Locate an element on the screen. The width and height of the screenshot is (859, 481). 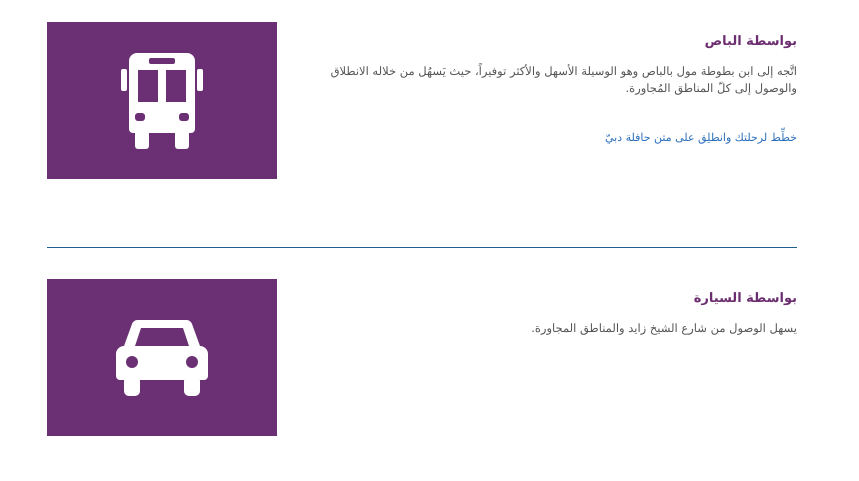
section-title: بواسطة الباص is located at coordinates (750, 41).